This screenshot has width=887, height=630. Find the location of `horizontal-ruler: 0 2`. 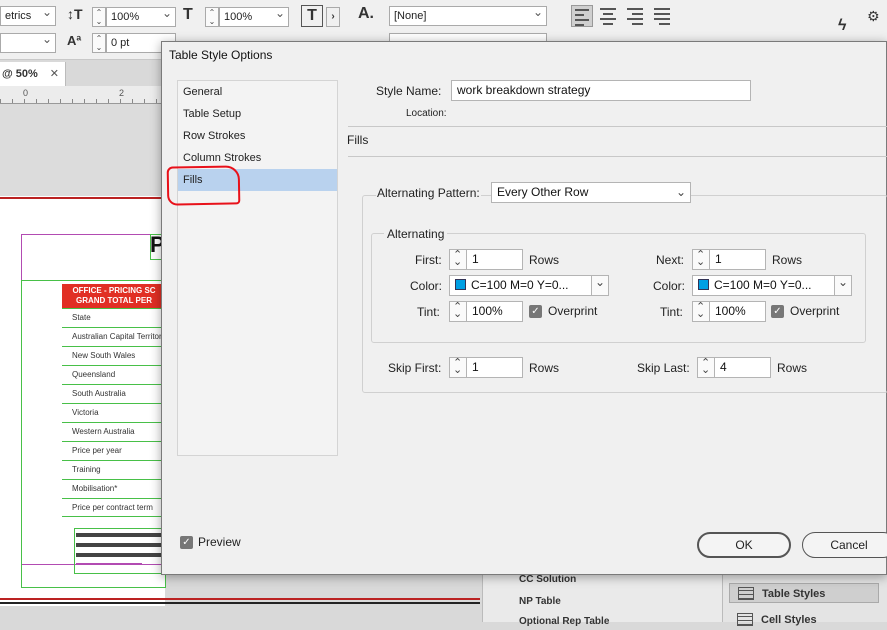

horizontal-ruler: 0 2 is located at coordinates (82, 95).